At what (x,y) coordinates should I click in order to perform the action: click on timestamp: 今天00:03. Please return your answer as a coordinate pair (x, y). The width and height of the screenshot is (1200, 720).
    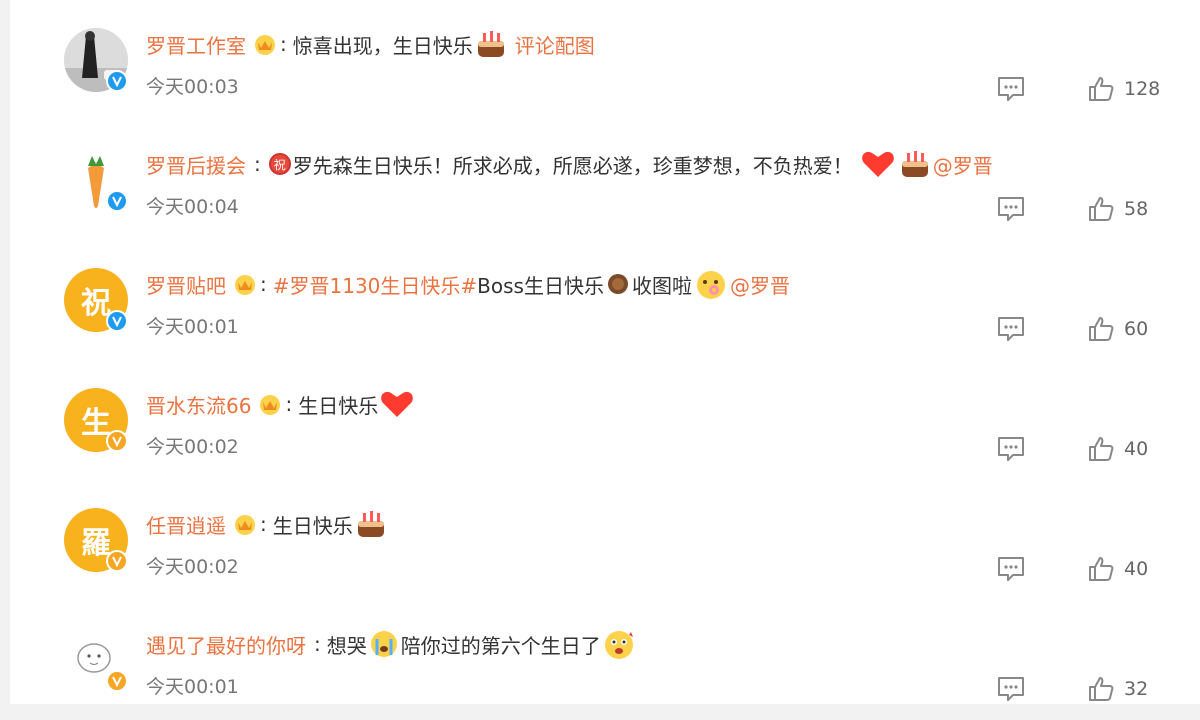
    Looking at the image, I should click on (192, 87).